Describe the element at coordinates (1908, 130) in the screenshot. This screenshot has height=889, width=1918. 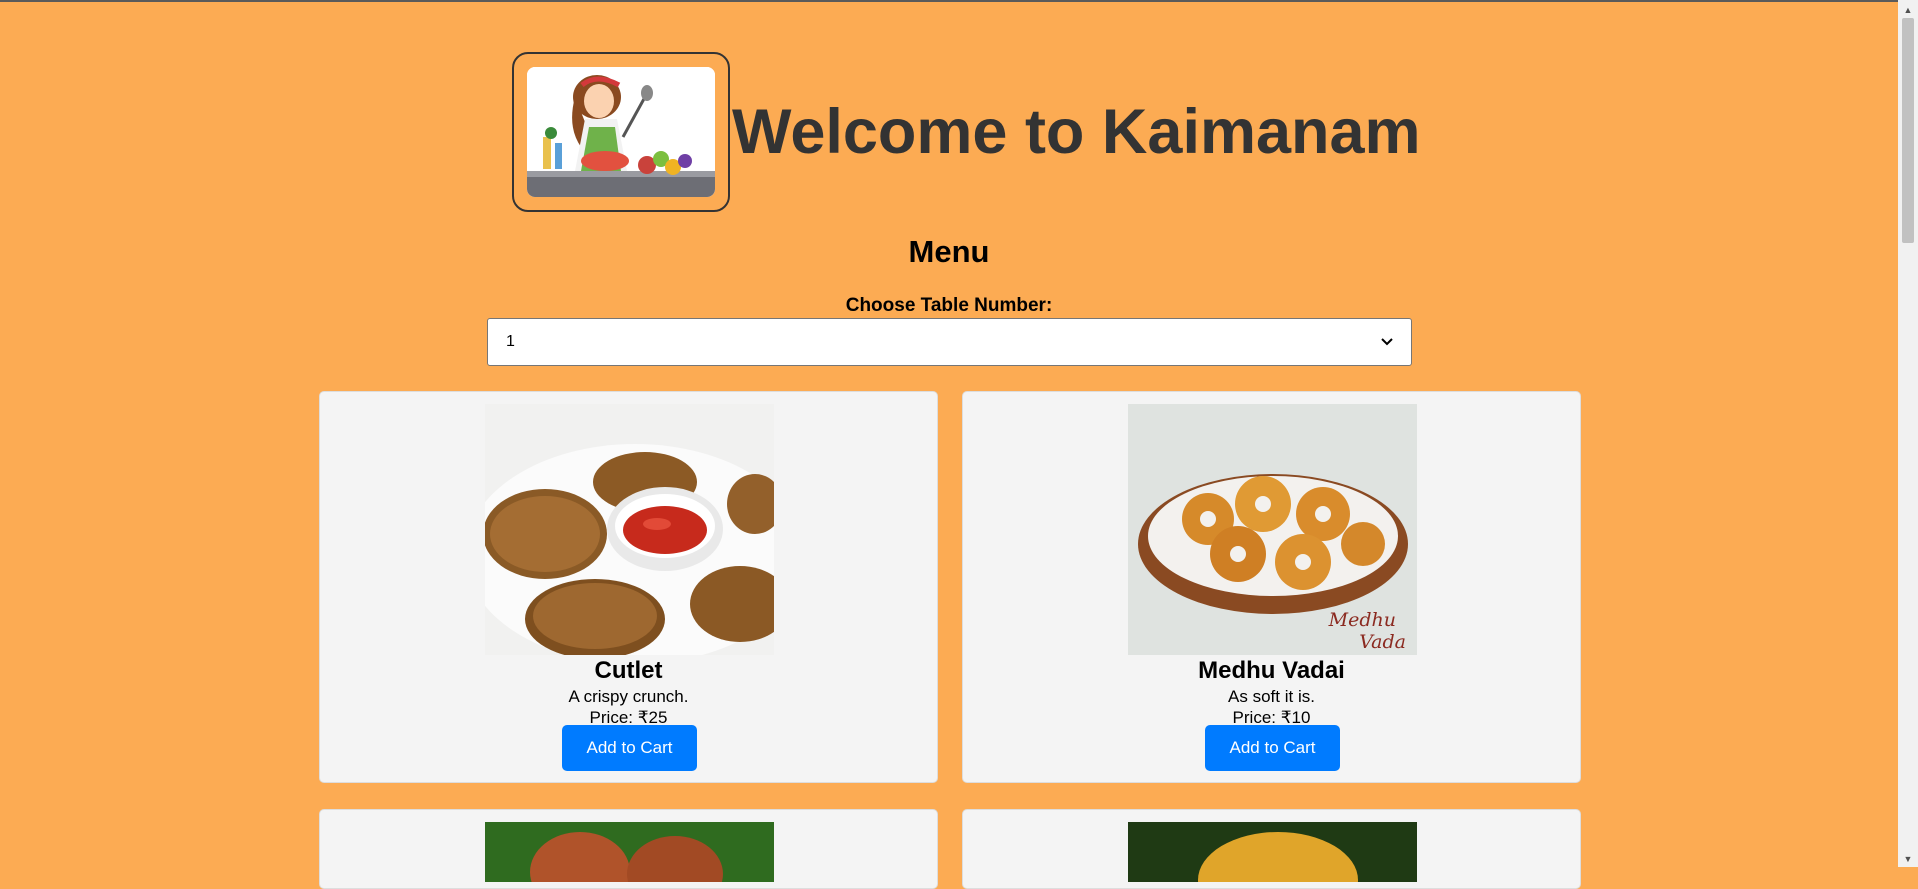
I see `scrollbar-thumb` at that location.